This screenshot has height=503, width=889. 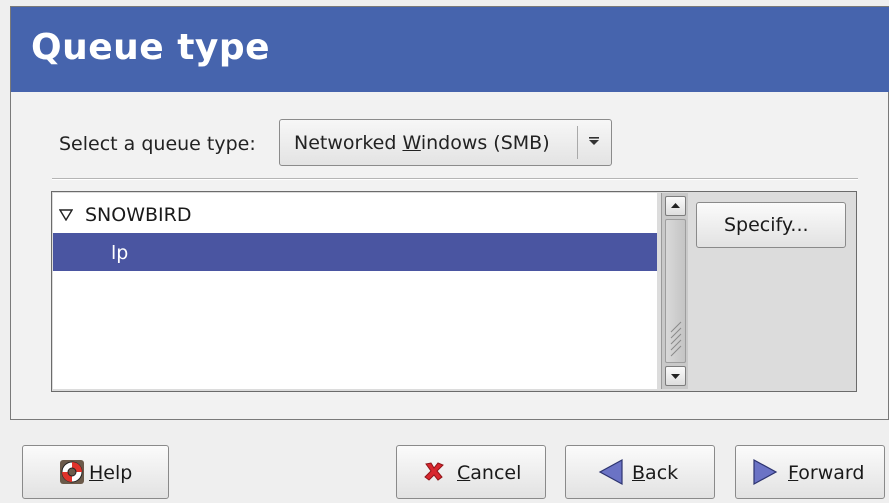 I want to click on tree-item-label: SNOWBIRD, so click(x=138, y=215).